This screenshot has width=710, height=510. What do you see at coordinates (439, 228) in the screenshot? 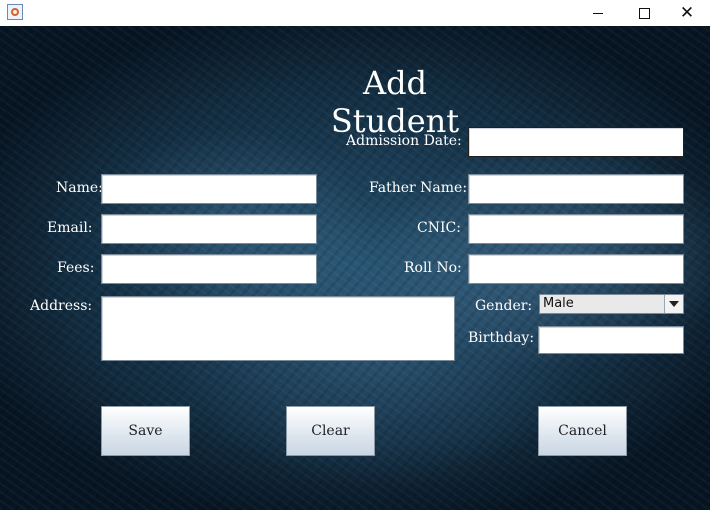
I see `cnic-label: CNIC:` at bounding box center [439, 228].